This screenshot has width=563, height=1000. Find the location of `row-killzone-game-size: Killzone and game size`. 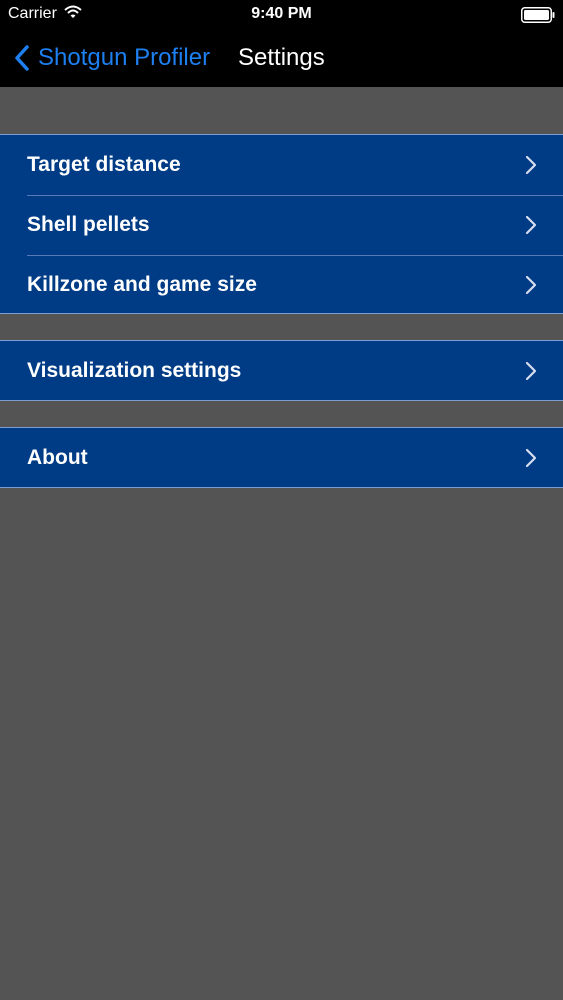

row-killzone-game-size: Killzone and game size is located at coordinates (281, 285).